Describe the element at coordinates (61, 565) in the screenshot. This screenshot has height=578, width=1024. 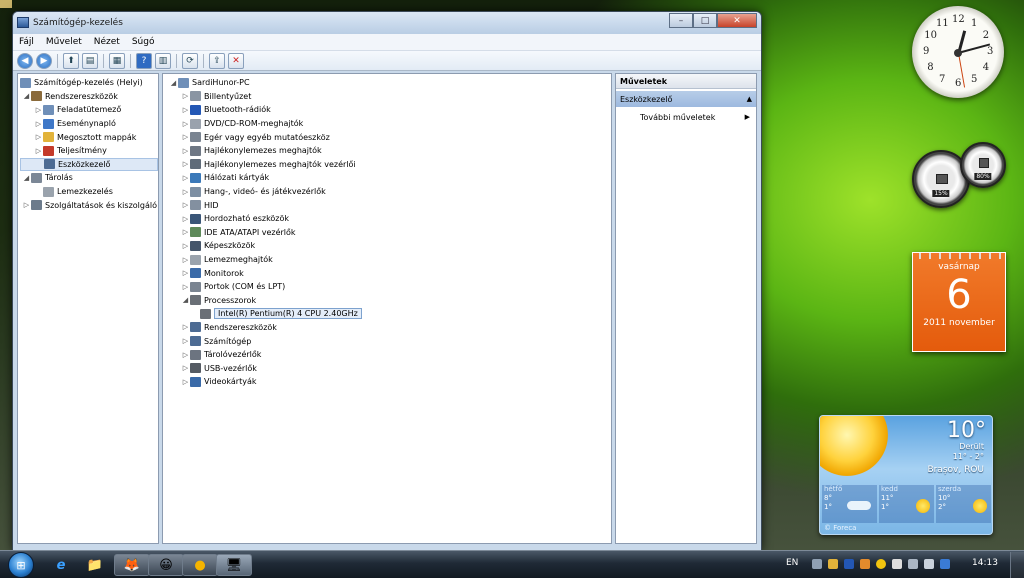
I see `internet-explorer-icon: e` at that location.